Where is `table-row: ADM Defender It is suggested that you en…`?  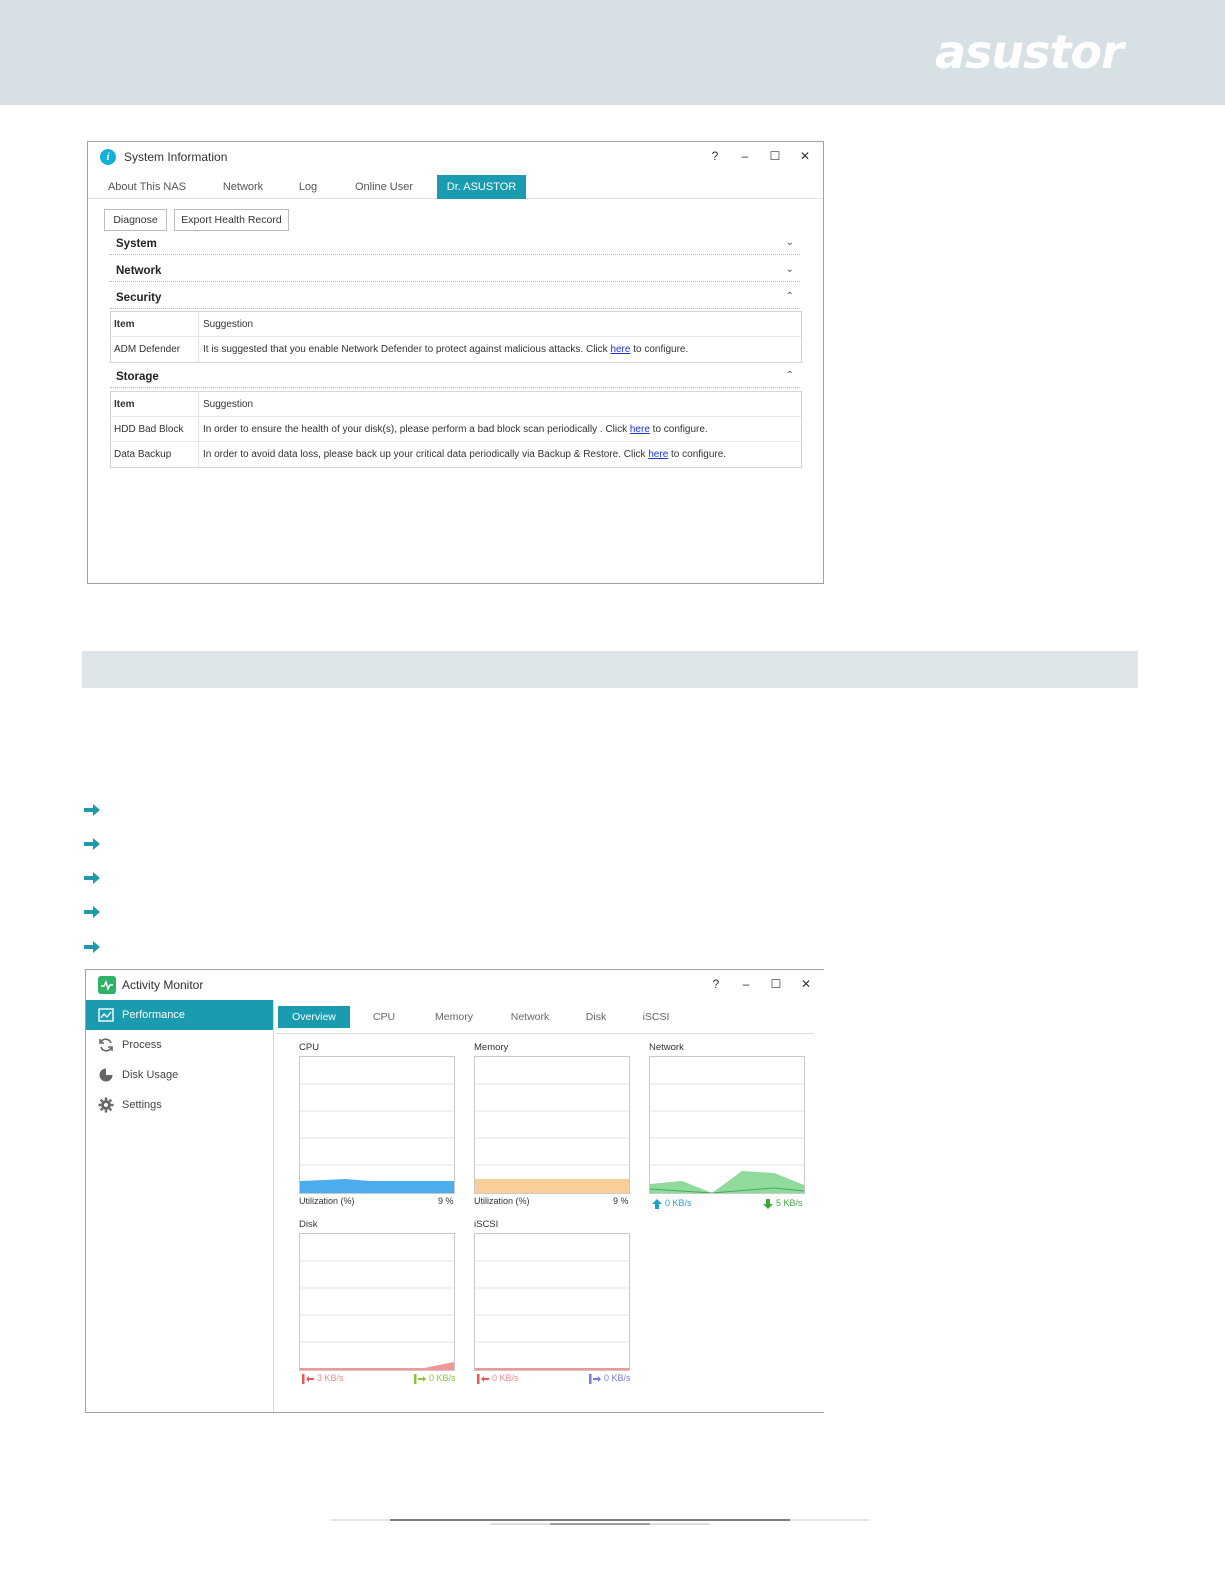
table-row: ADM Defender It is suggested that you en… is located at coordinates (456, 349).